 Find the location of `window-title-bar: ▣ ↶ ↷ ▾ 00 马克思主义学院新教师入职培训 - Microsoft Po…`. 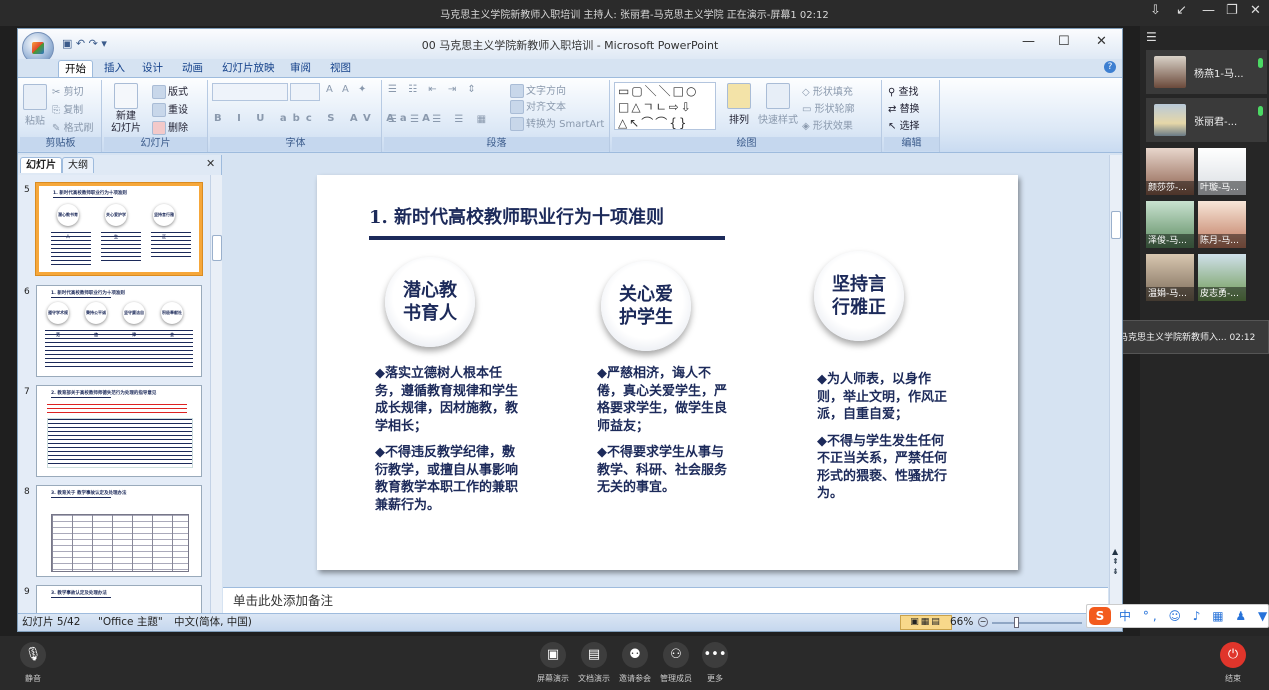

window-title-bar: ▣ ↶ ↷ ▾ 00 马克思主义学院新教师入职培训 - Microsoft Po… is located at coordinates (570, 46).